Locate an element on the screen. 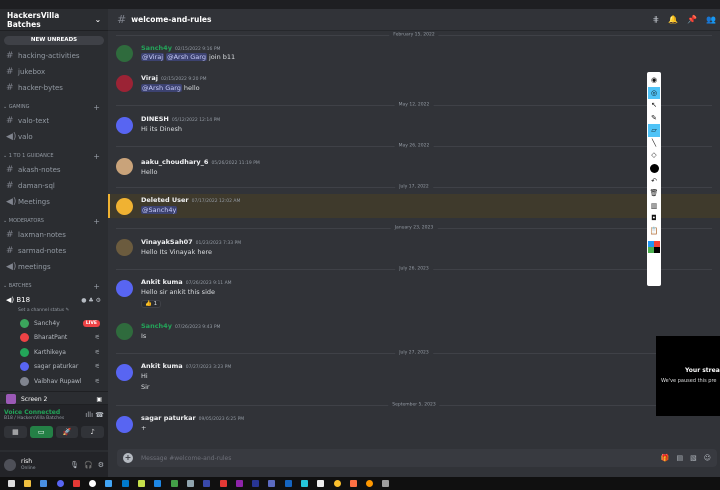 This screenshot has height=490, width=720. message-reaction: 👍 1 is located at coordinates (151, 303).